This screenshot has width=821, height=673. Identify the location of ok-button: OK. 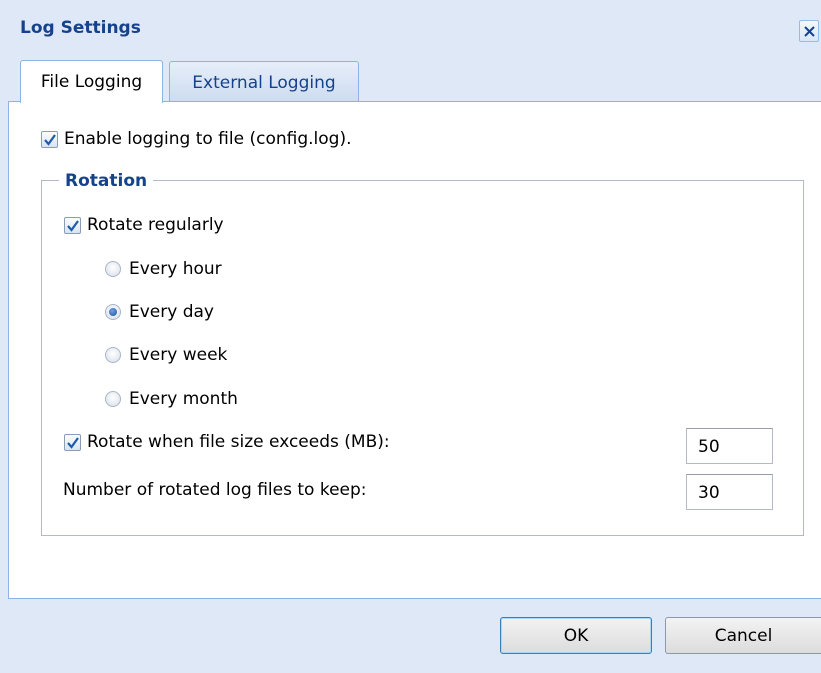
(576, 635).